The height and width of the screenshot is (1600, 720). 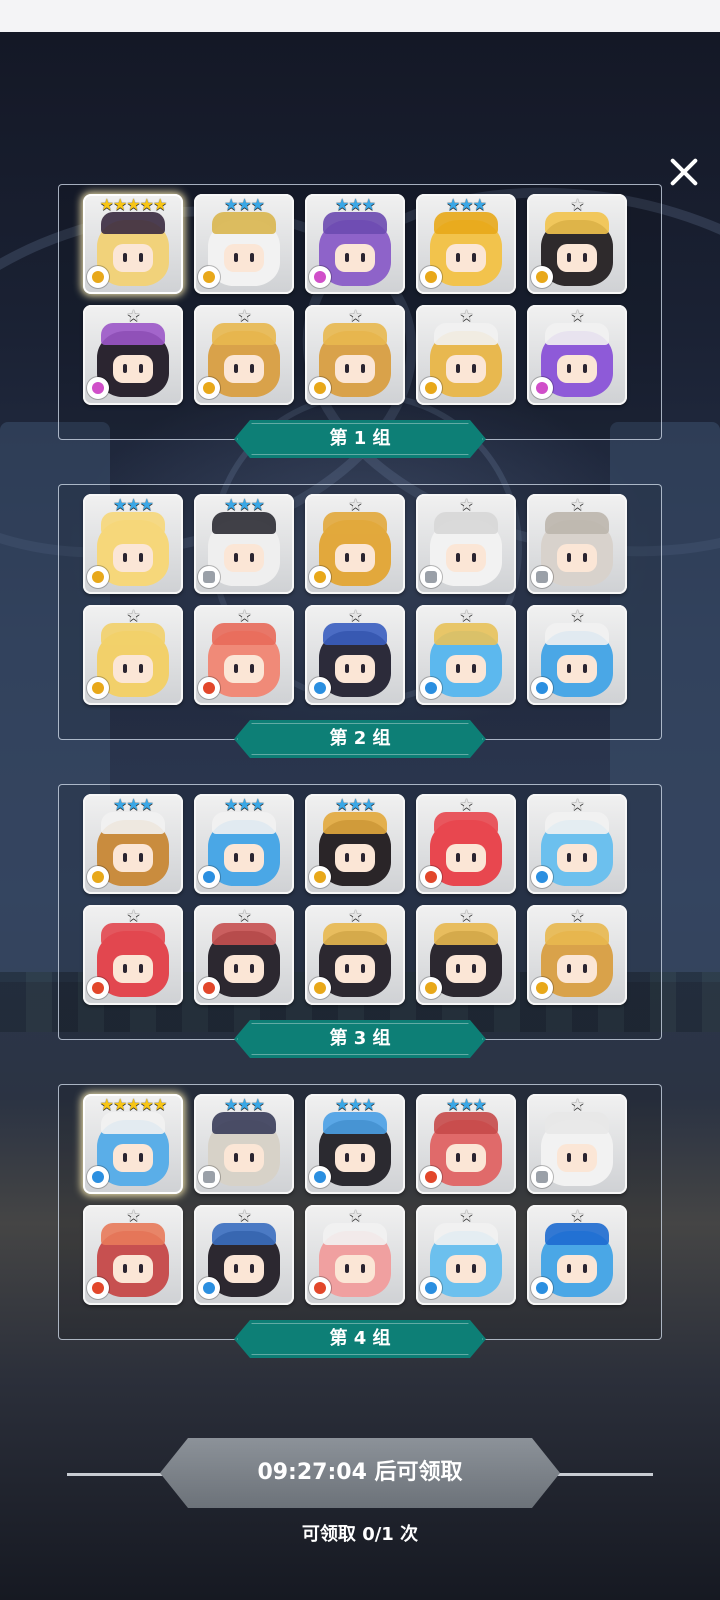 What do you see at coordinates (360, 1473) in the screenshot?
I see `claim-button: 09:27:04 后可领取` at bounding box center [360, 1473].